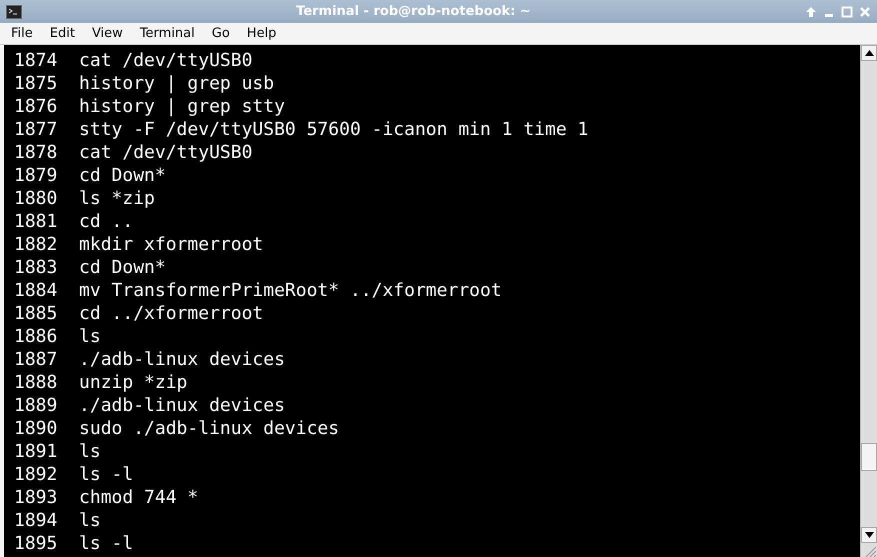 This screenshot has width=877, height=557. I want to click on terminal-line: 1893 chmod 744 *, so click(107, 497).